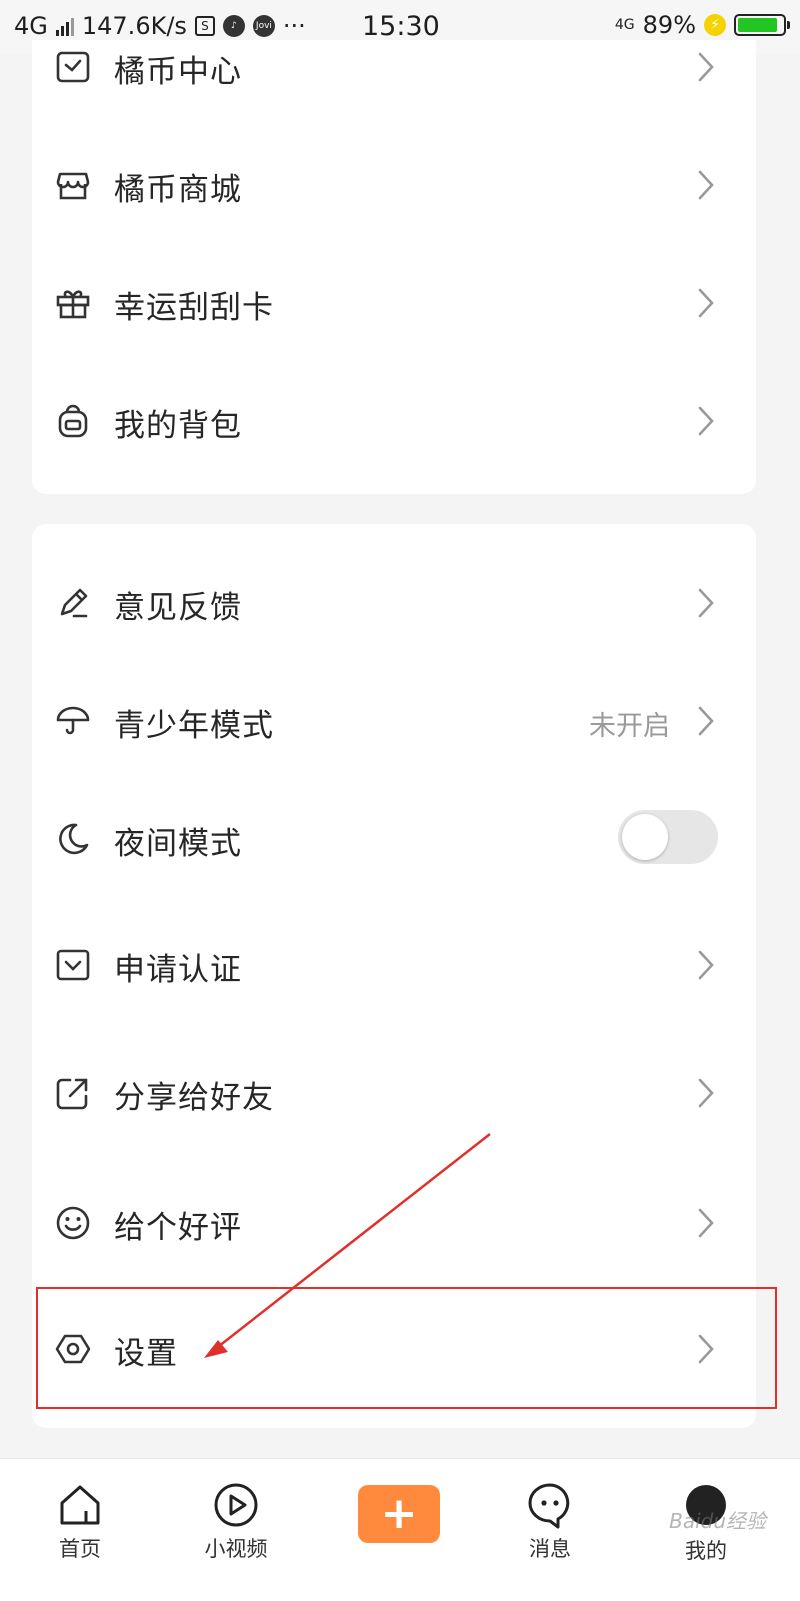  I want to click on toggle-knob, so click(645, 837).